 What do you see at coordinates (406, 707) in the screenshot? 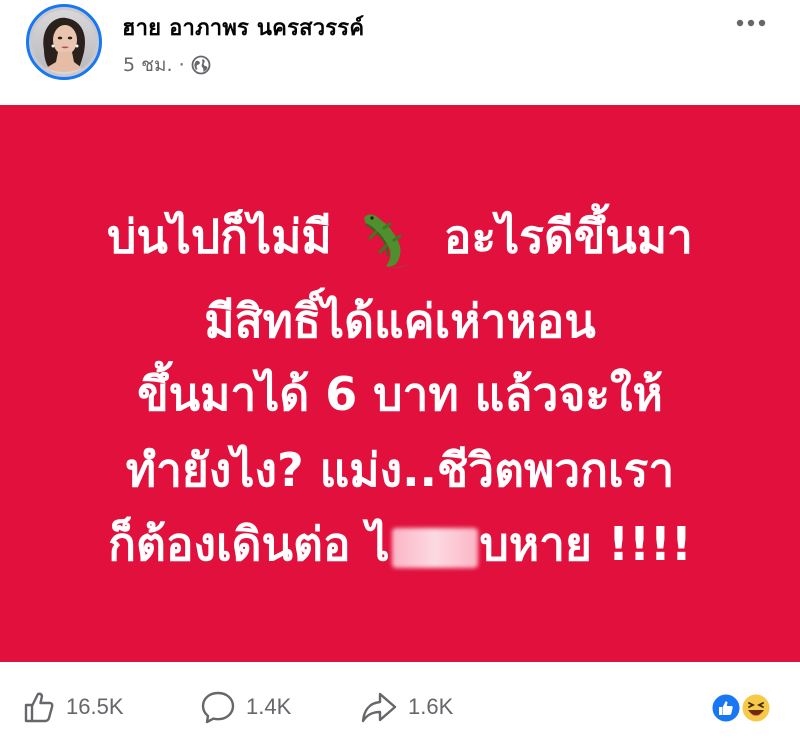
I see `share-button: 1.6K` at bounding box center [406, 707].